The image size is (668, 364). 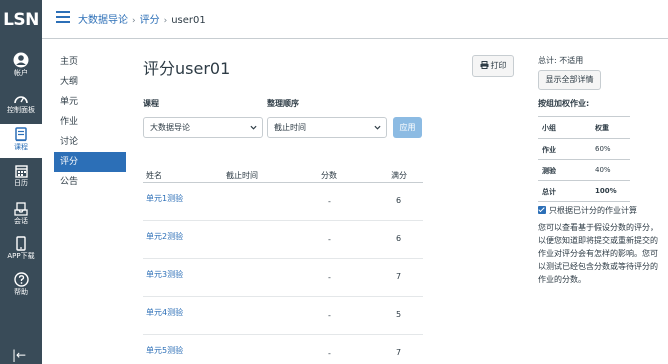 I want to click on scored-only-label: 只根据已计分的作业计算, so click(x=593, y=210).